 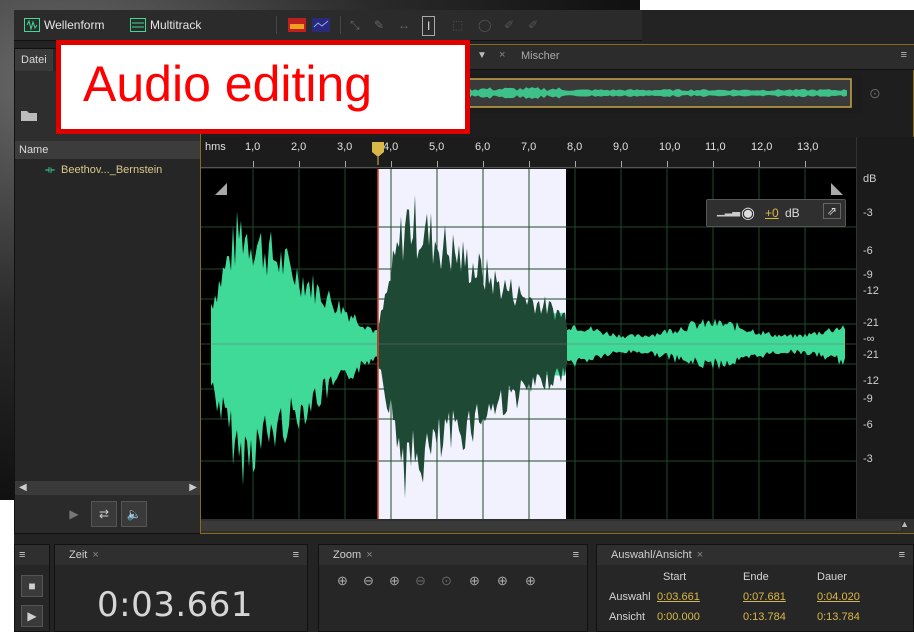 I want to click on loop-icon: ⇄, so click(x=104, y=514).